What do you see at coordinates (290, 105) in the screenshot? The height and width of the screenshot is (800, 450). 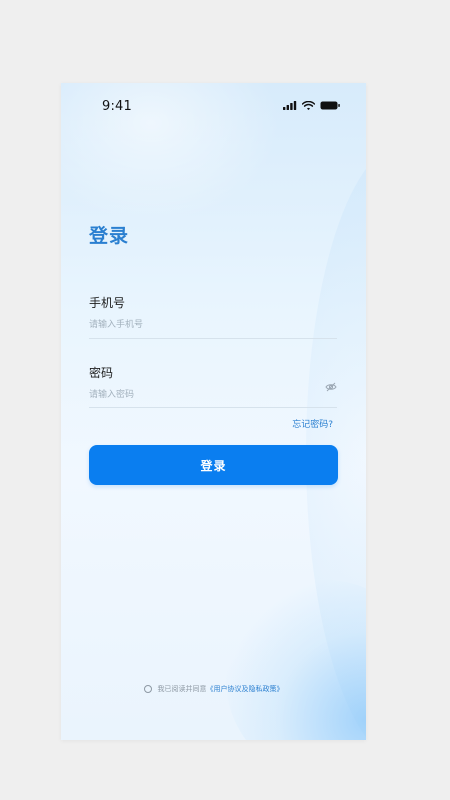 I see `signal-icon` at bounding box center [290, 105].